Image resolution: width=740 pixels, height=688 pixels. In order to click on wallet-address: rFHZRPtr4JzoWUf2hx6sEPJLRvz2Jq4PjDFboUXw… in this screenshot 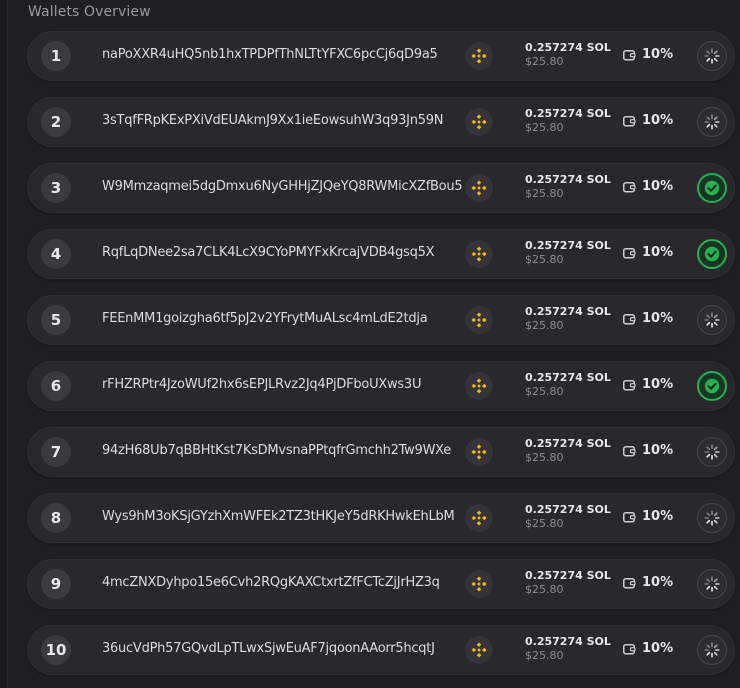, I will do `click(261, 384)`.